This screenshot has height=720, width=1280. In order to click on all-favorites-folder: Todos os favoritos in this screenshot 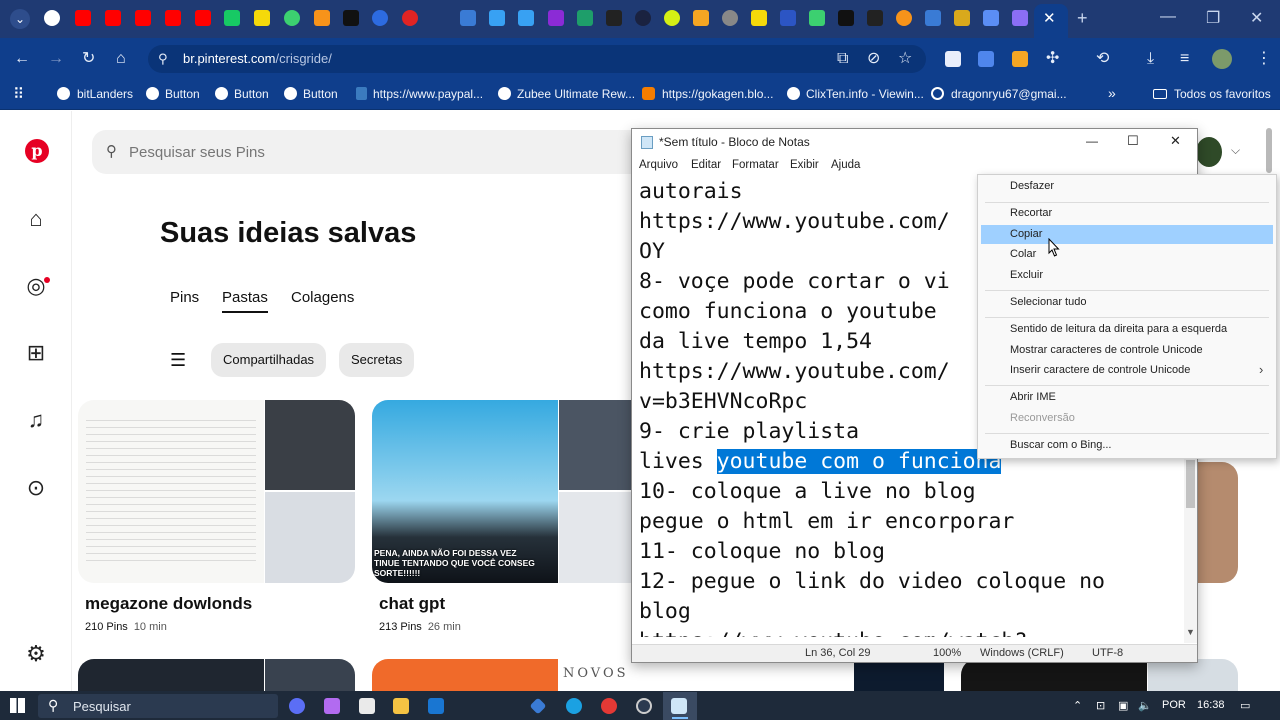, I will do `click(1222, 94)`.